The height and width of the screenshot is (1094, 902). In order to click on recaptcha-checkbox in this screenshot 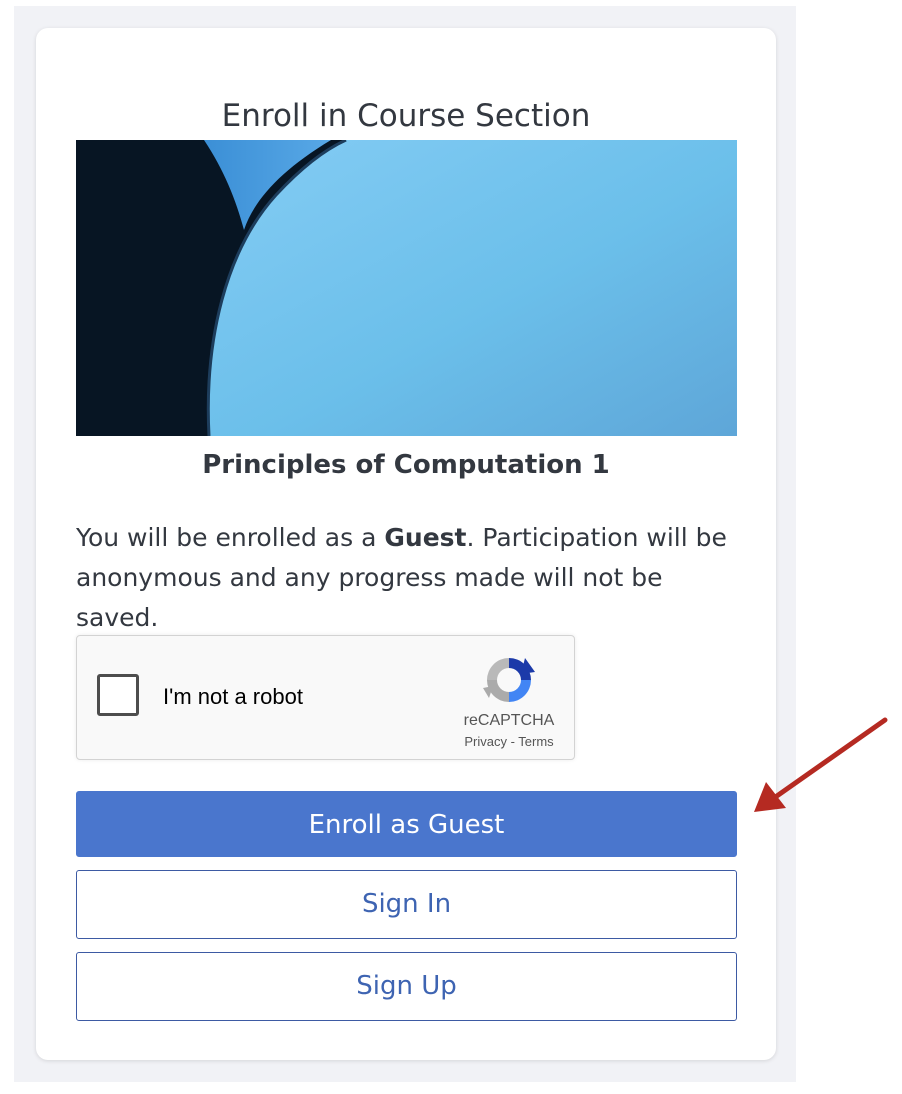, I will do `click(118, 695)`.